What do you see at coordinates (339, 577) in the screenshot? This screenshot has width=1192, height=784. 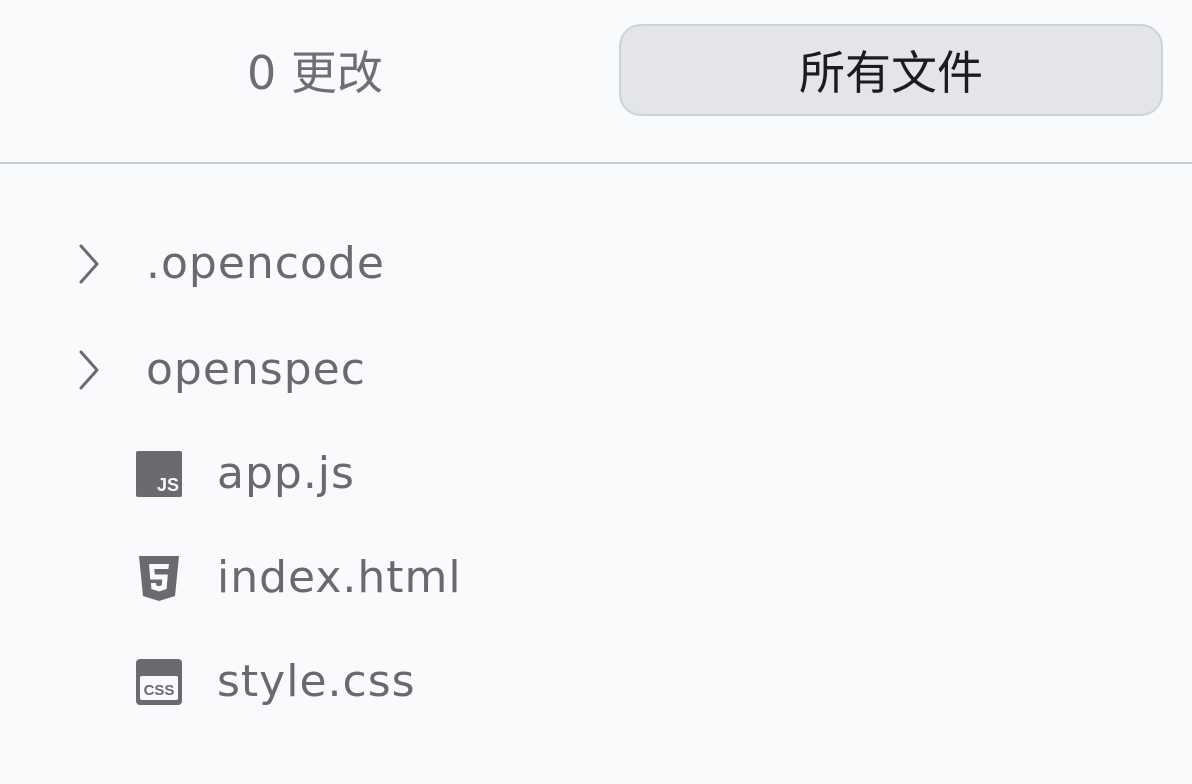 I see `file-label: index.html` at bounding box center [339, 577].